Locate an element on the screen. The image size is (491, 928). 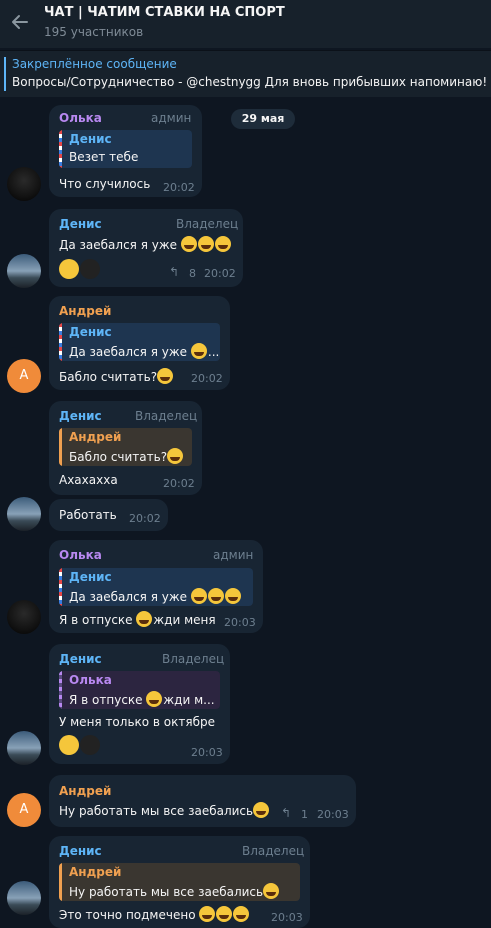
quote-text-value: Ну работать мы все заебались is located at coordinates (166, 892).